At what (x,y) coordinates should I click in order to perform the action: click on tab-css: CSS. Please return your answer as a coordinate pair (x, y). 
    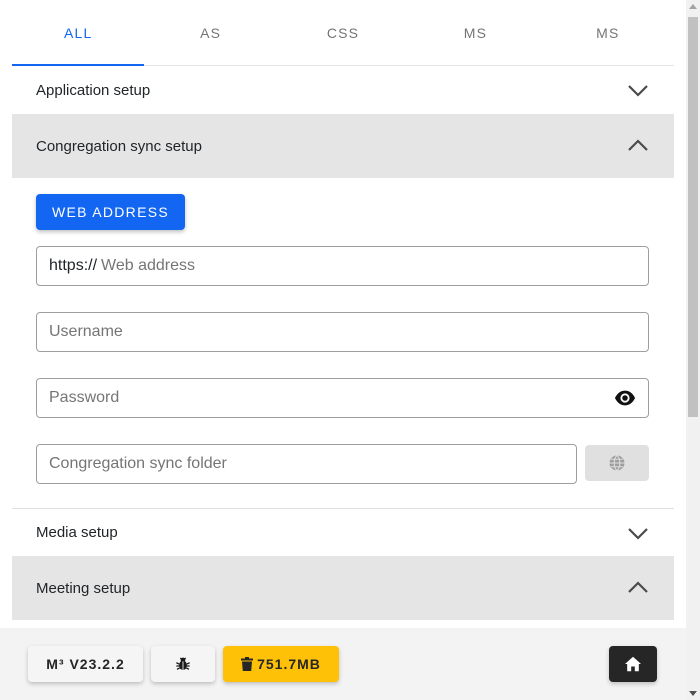
    Looking at the image, I should click on (343, 32).